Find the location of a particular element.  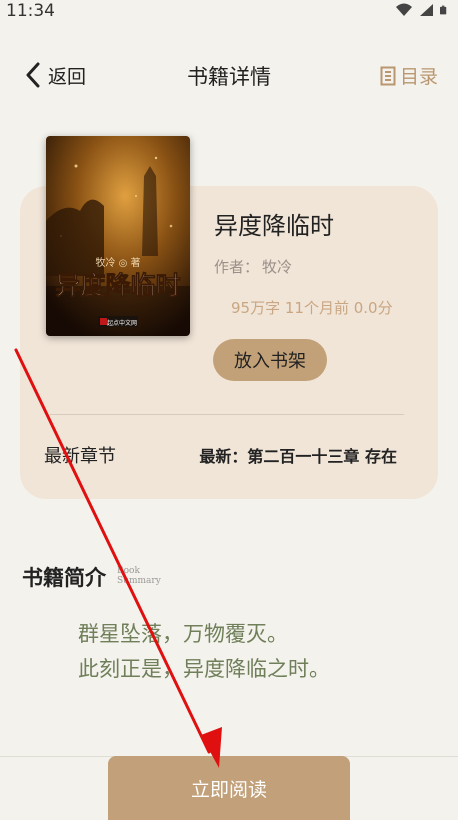

summary-heading-english: Book Summary is located at coordinates (139, 576).